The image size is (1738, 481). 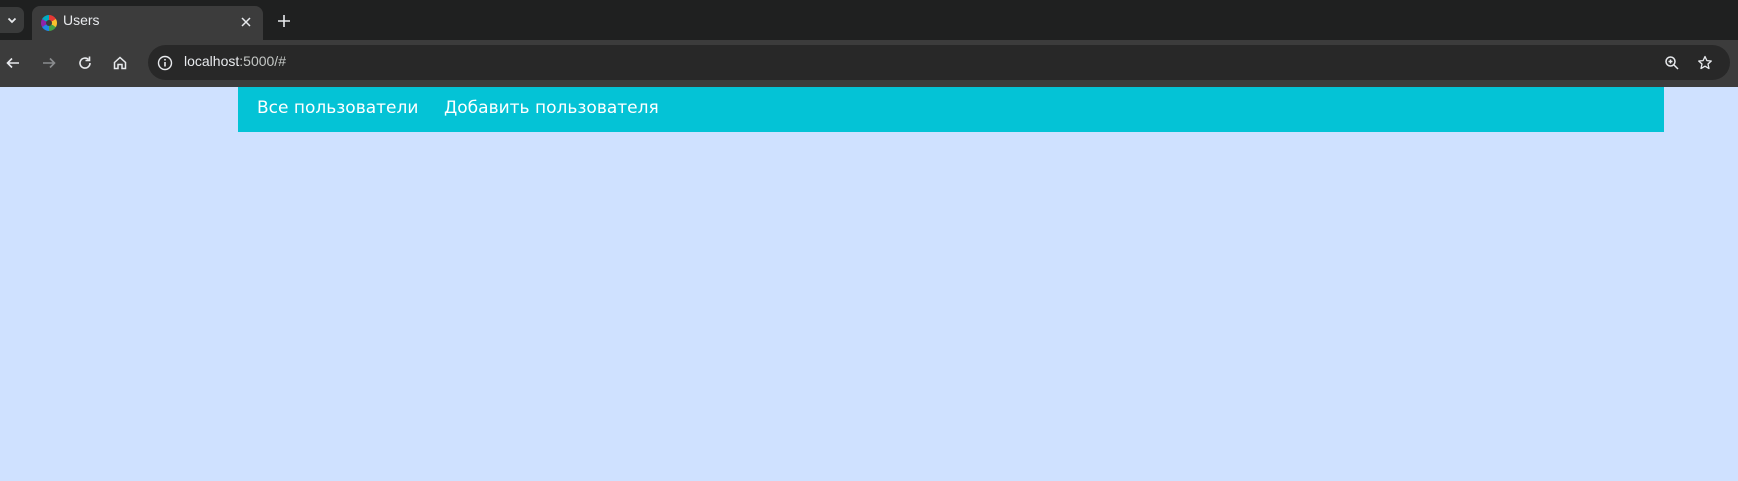 I want to click on browser-toolbar: localhost:5000/#, so click(x=869, y=63).